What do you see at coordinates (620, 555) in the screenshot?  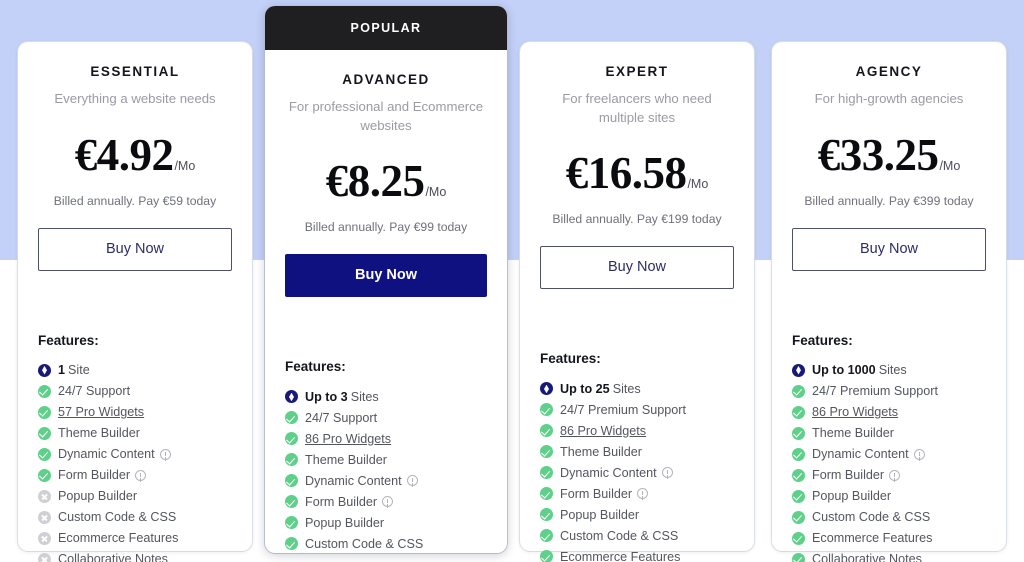 I see `feature-label: Ecommerce Features` at bounding box center [620, 555].